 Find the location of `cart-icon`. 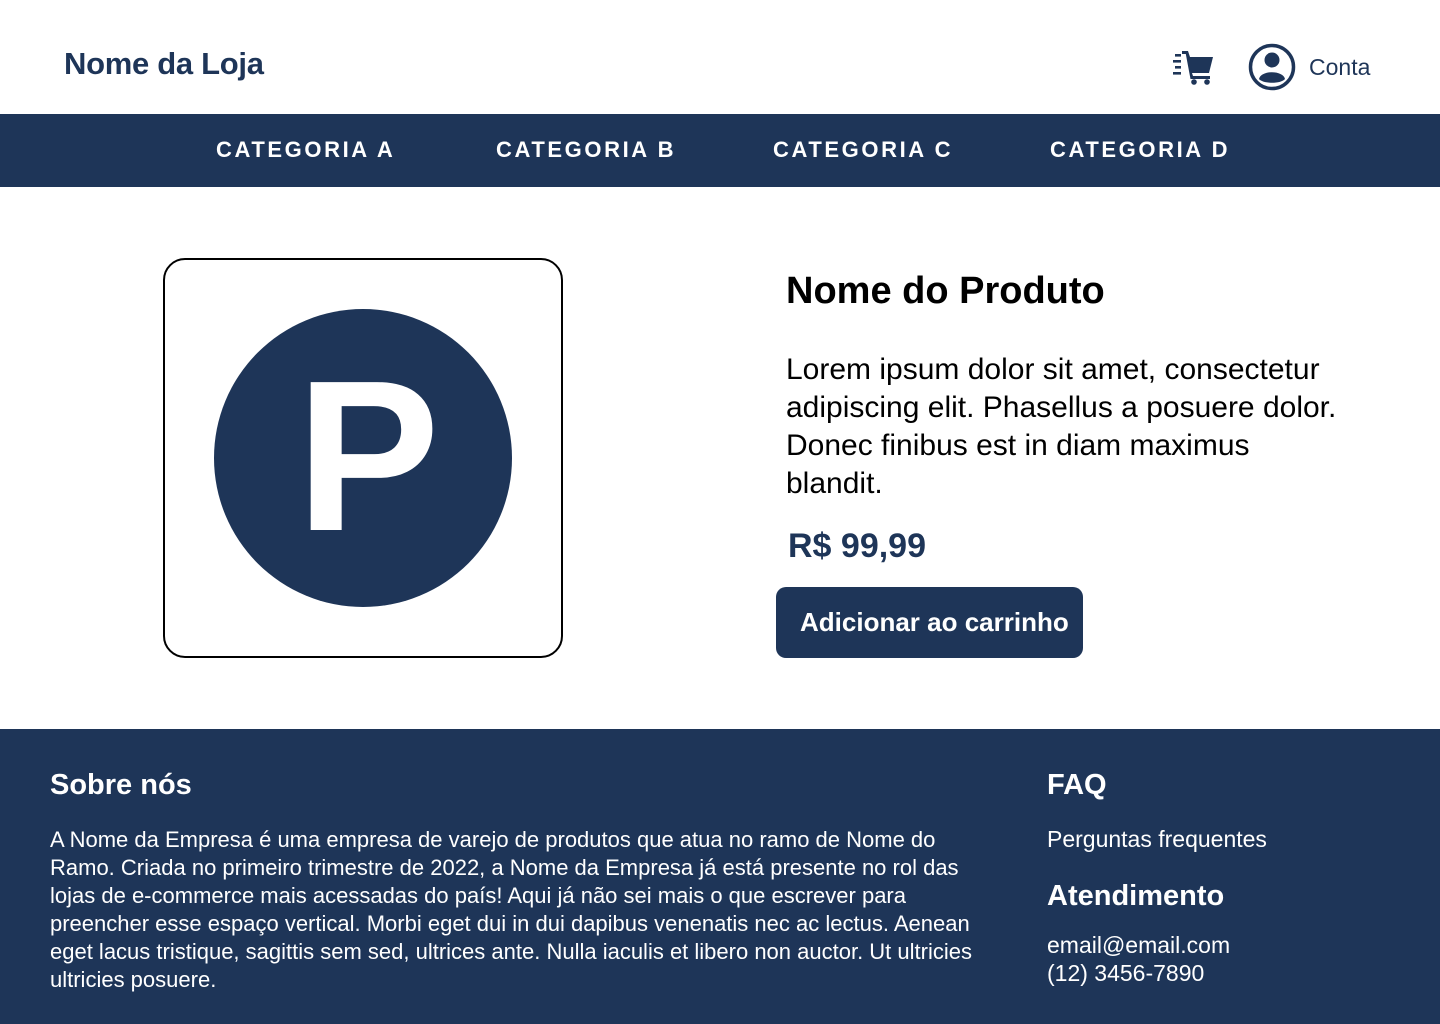

cart-icon is located at coordinates (1193, 68).